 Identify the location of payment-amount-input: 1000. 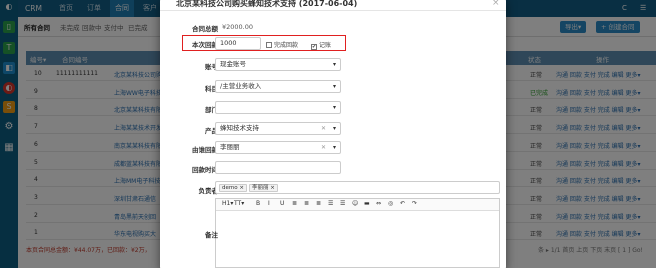
(238, 43).